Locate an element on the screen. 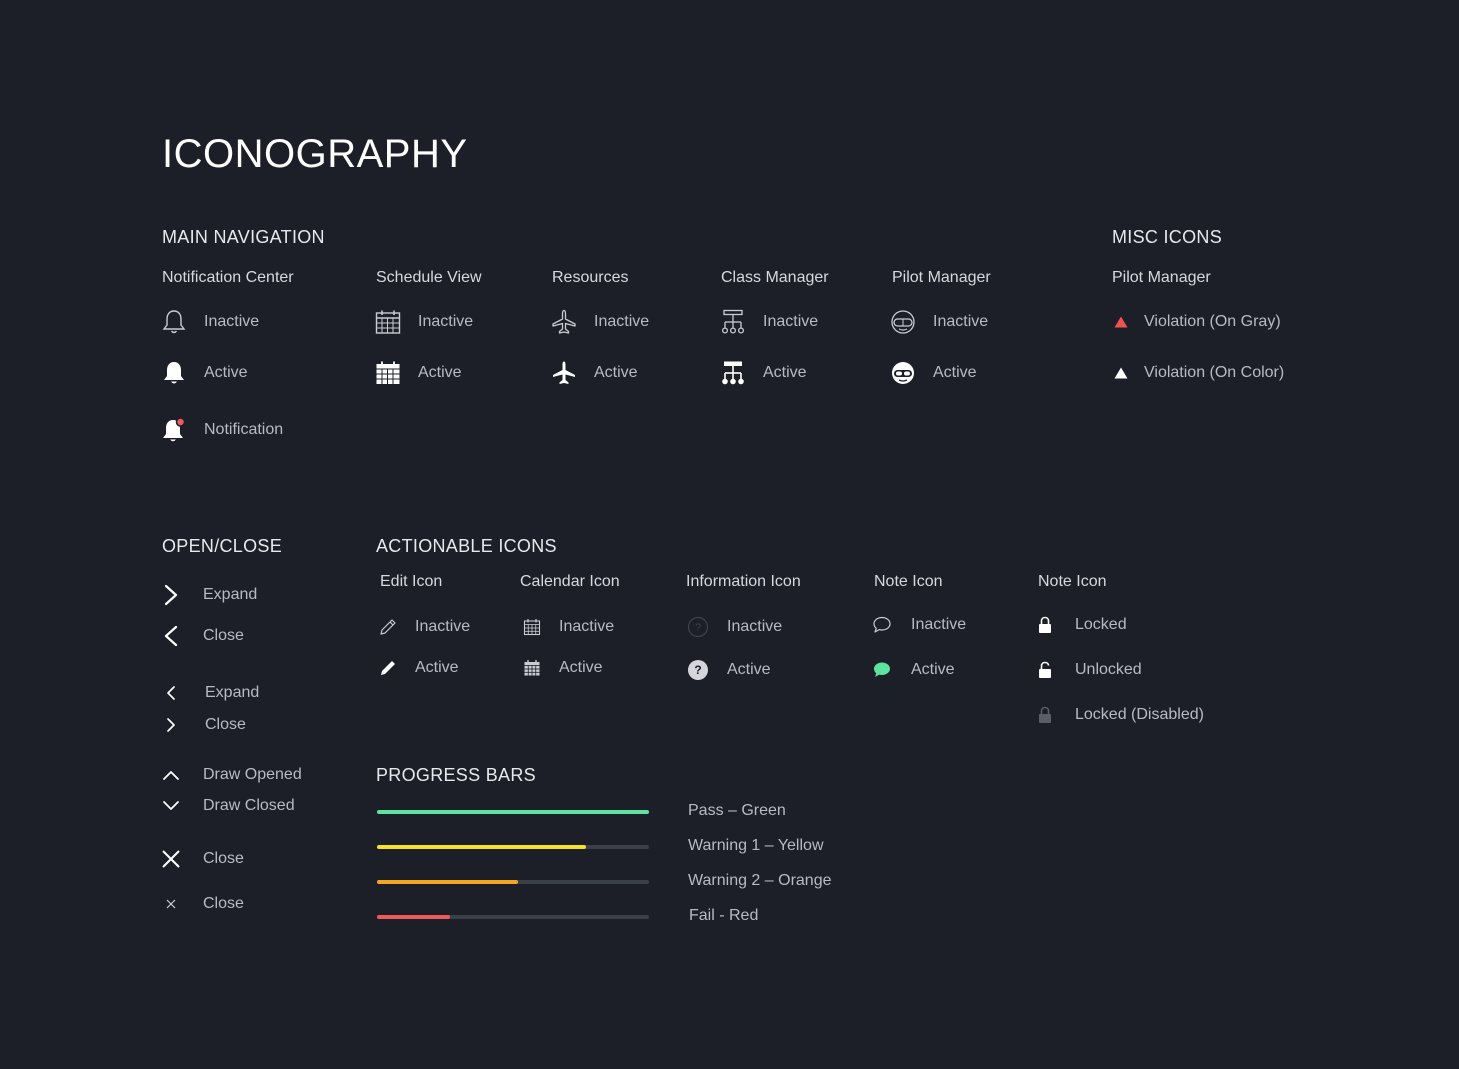 The image size is (1459, 1069). progress-bar-pass is located at coordinates (513, 812).